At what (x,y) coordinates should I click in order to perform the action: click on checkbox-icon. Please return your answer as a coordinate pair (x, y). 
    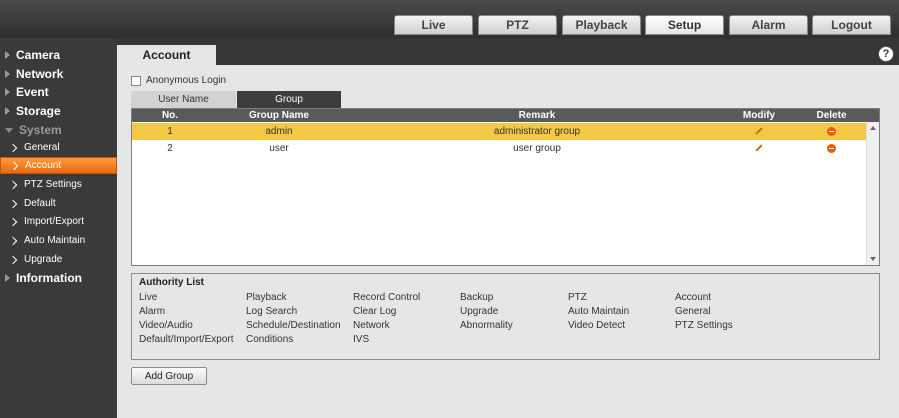
    Looking at the image, I should click on (136, 80).